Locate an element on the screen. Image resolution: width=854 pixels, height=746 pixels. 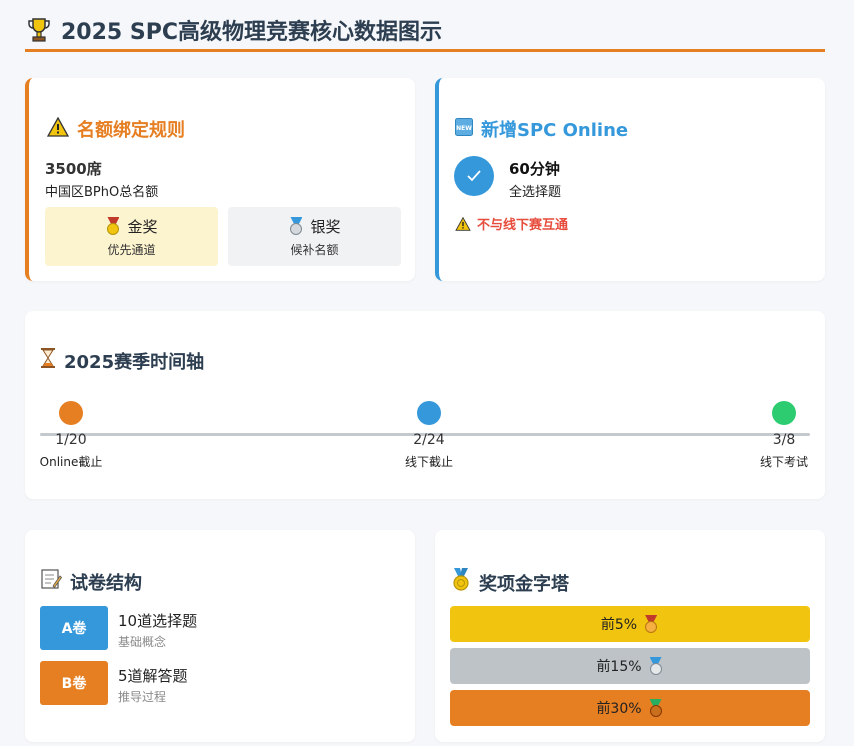
timeline-label-online: Online截止 is located at coordinates (71, 462).